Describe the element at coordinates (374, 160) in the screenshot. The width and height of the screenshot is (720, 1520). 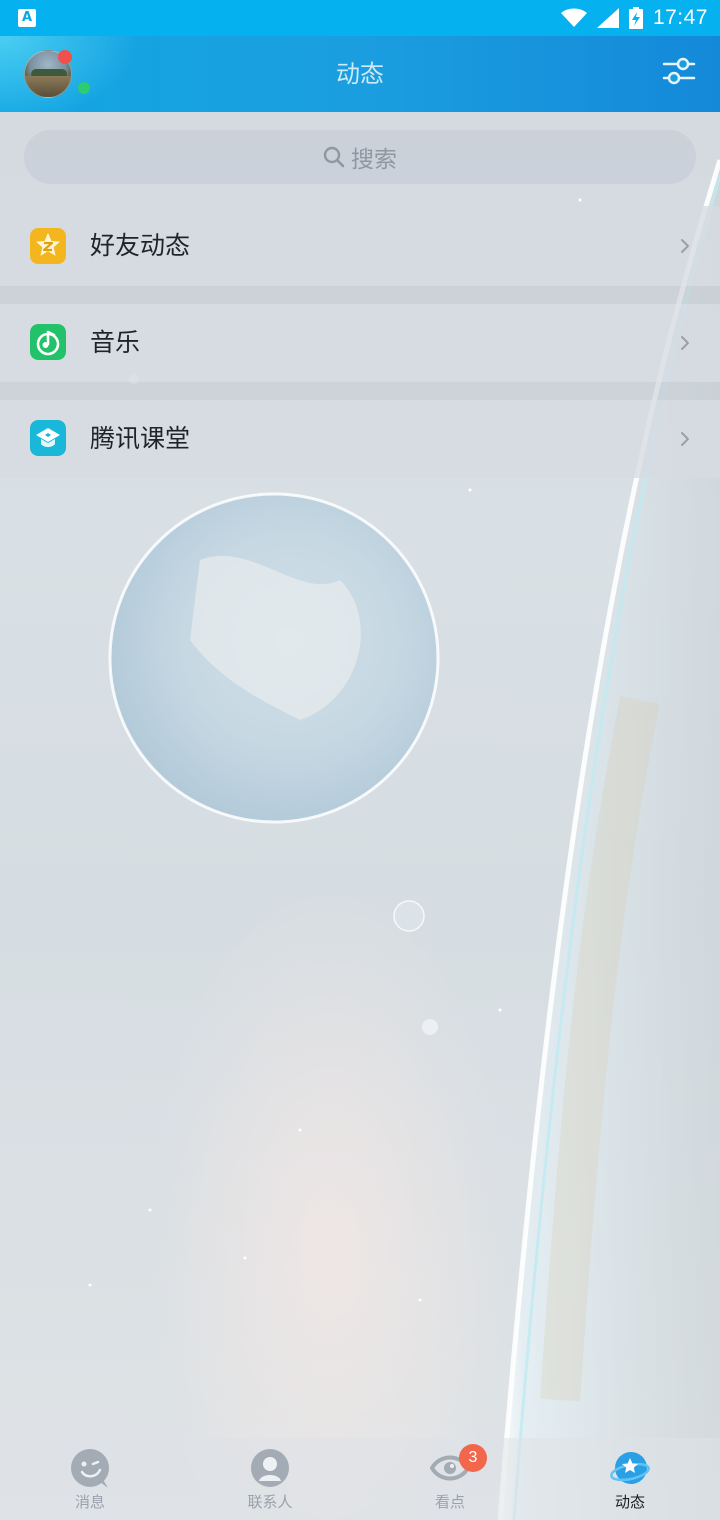
I see `search-placeholder: 搜索` at that location.